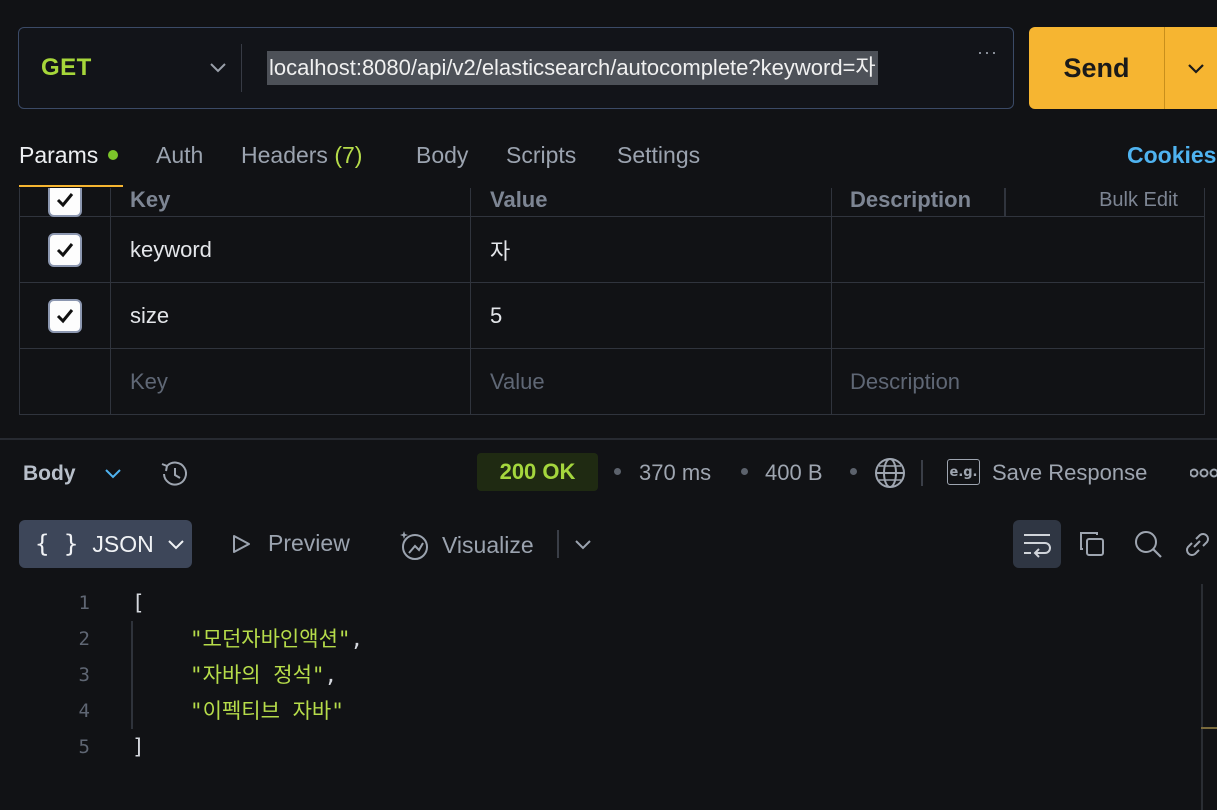  I want to click on tab-label: Headers, so click(284, 155).